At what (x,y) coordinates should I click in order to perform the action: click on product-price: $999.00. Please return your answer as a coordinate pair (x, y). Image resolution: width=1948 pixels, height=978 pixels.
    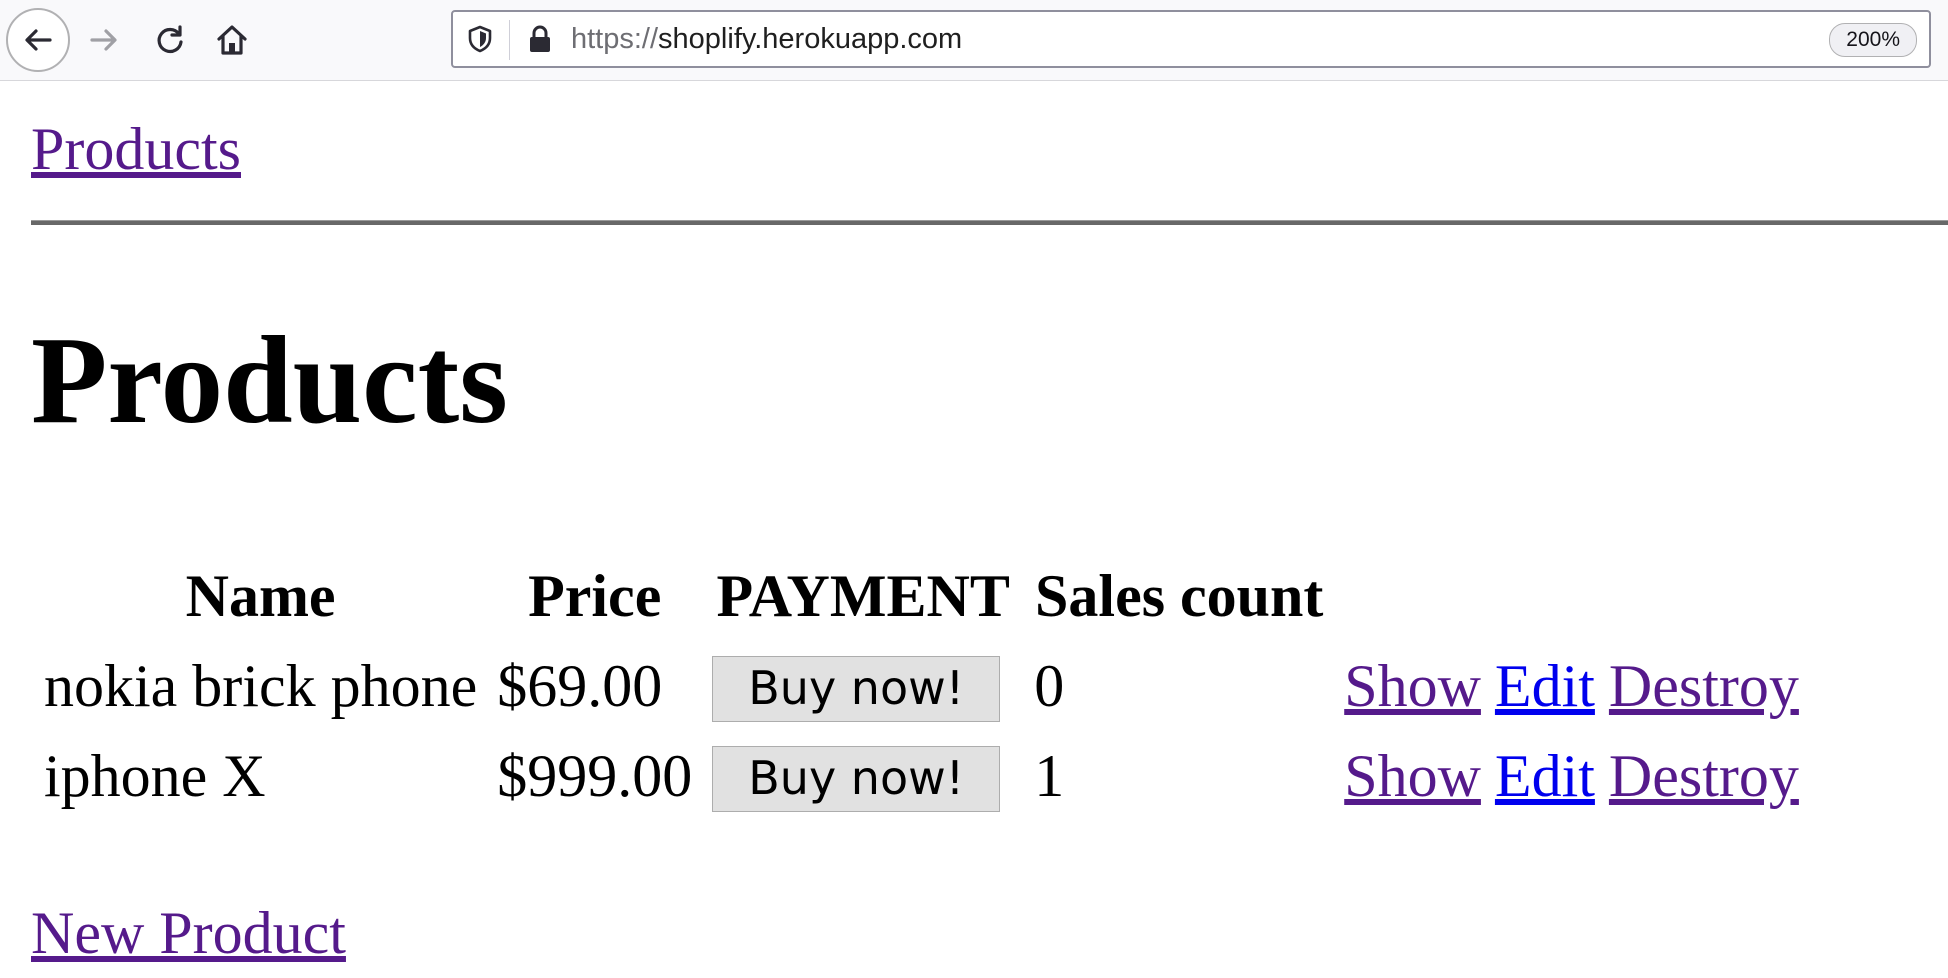
    Looking at the image, I should click on (595, 775).